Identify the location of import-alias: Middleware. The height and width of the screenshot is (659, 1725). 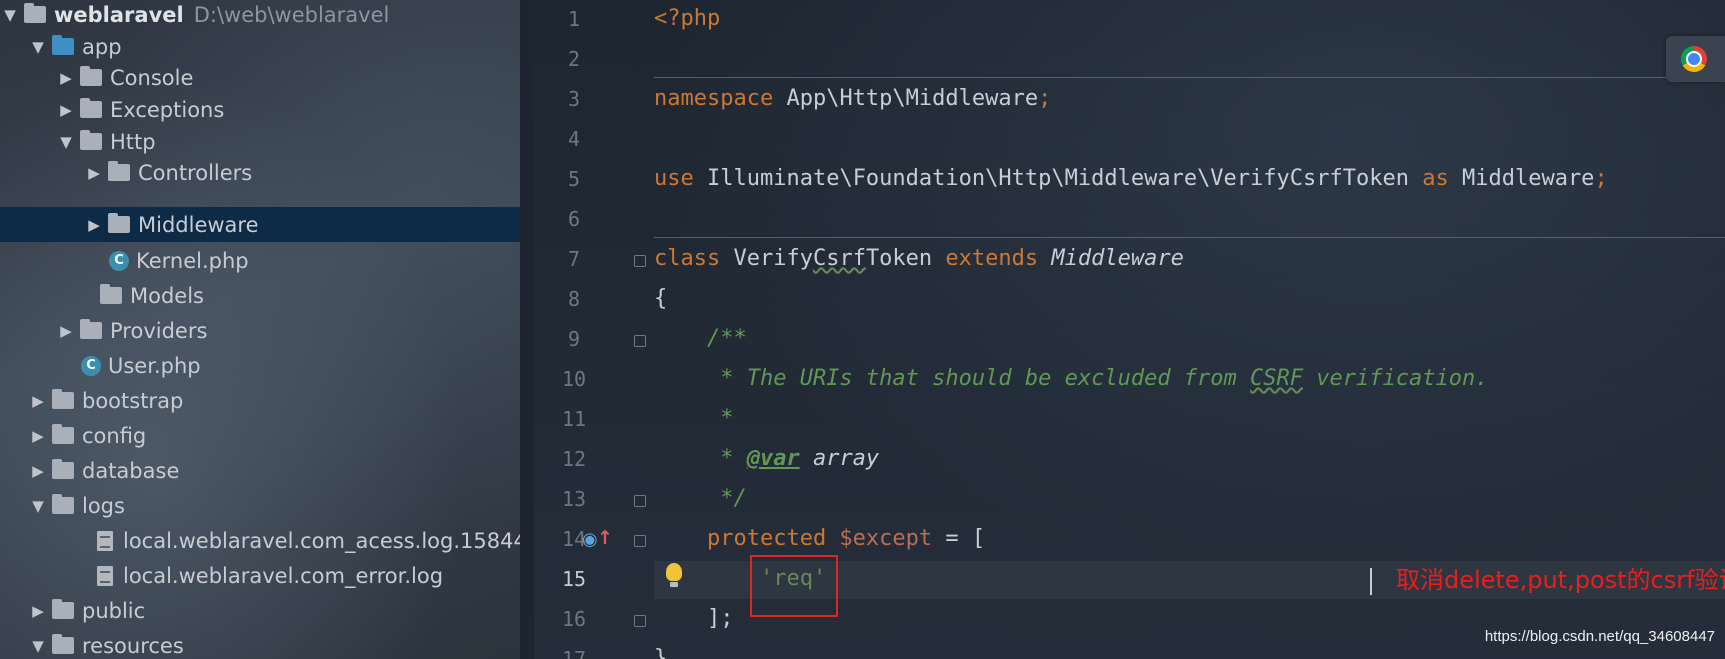
(1521, 178).